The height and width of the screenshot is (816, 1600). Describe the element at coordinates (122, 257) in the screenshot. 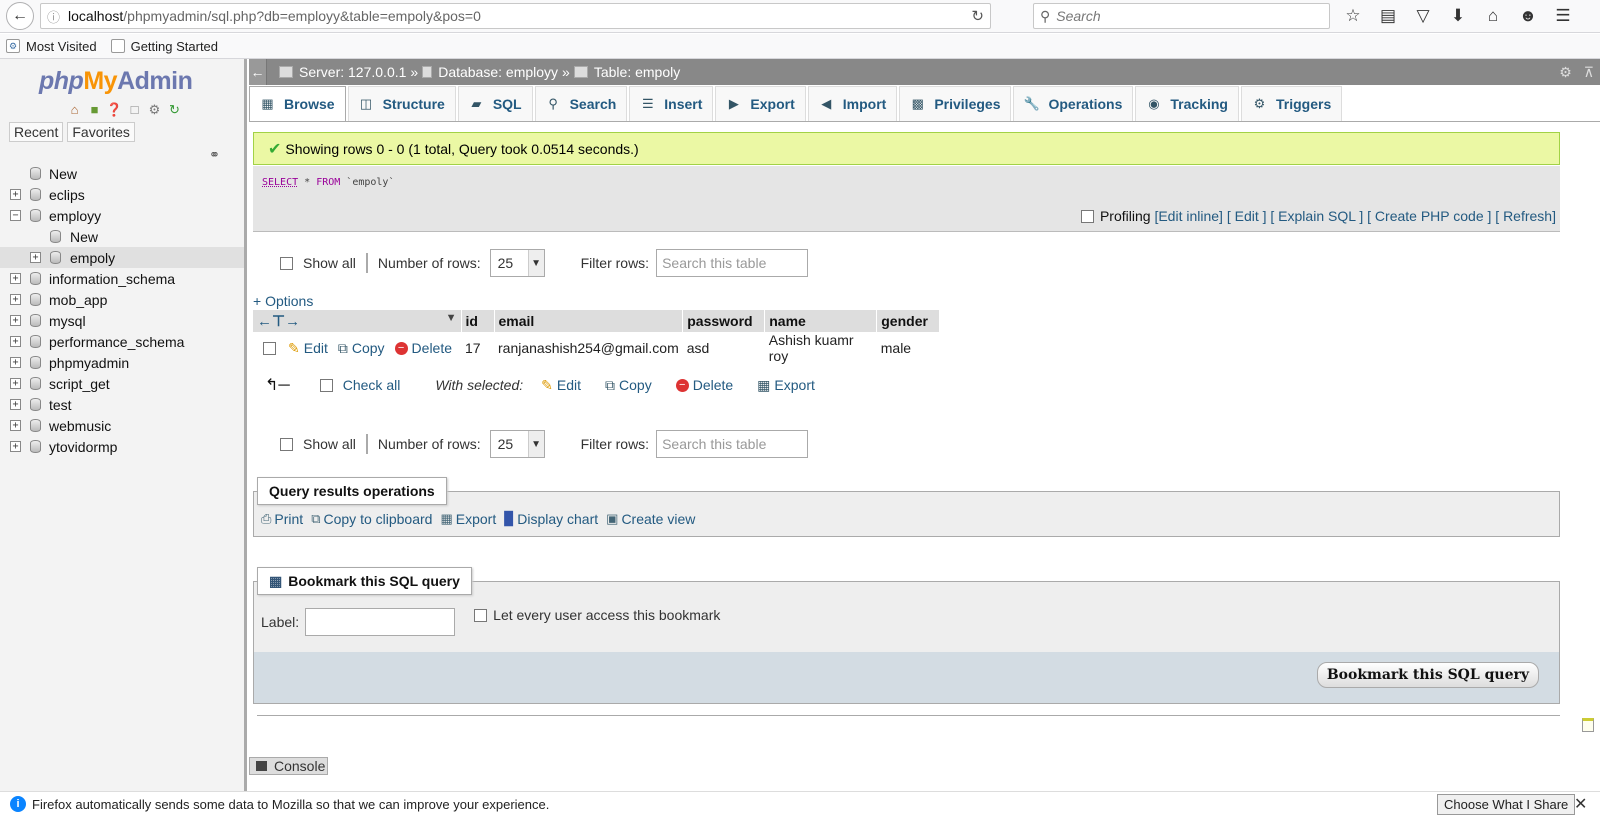

I see `tree-item-empoly: + empoly` at that location.